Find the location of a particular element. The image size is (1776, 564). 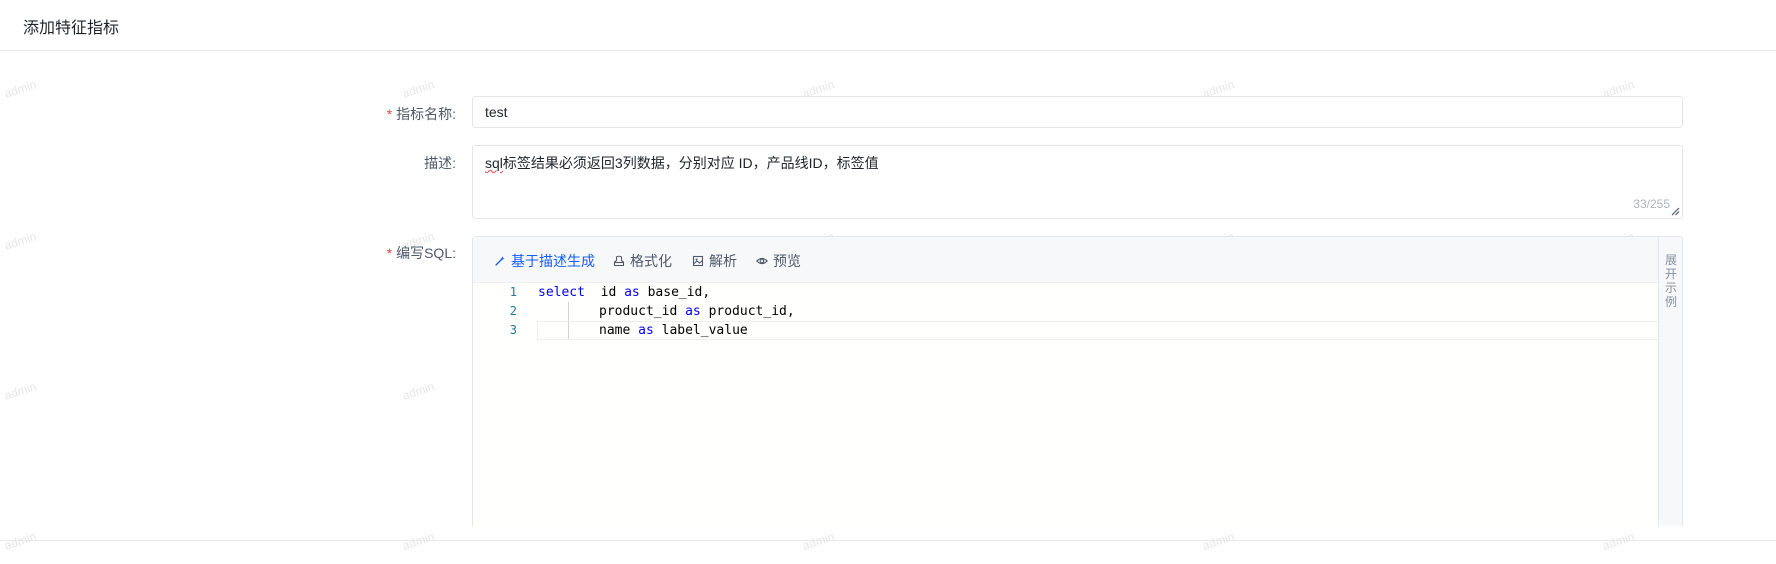

description-textarea: sql标签结果必须返回3列数据，分别对应 ID，产品线ID，标签值 33/255 is located at coordinates (1077, 182).